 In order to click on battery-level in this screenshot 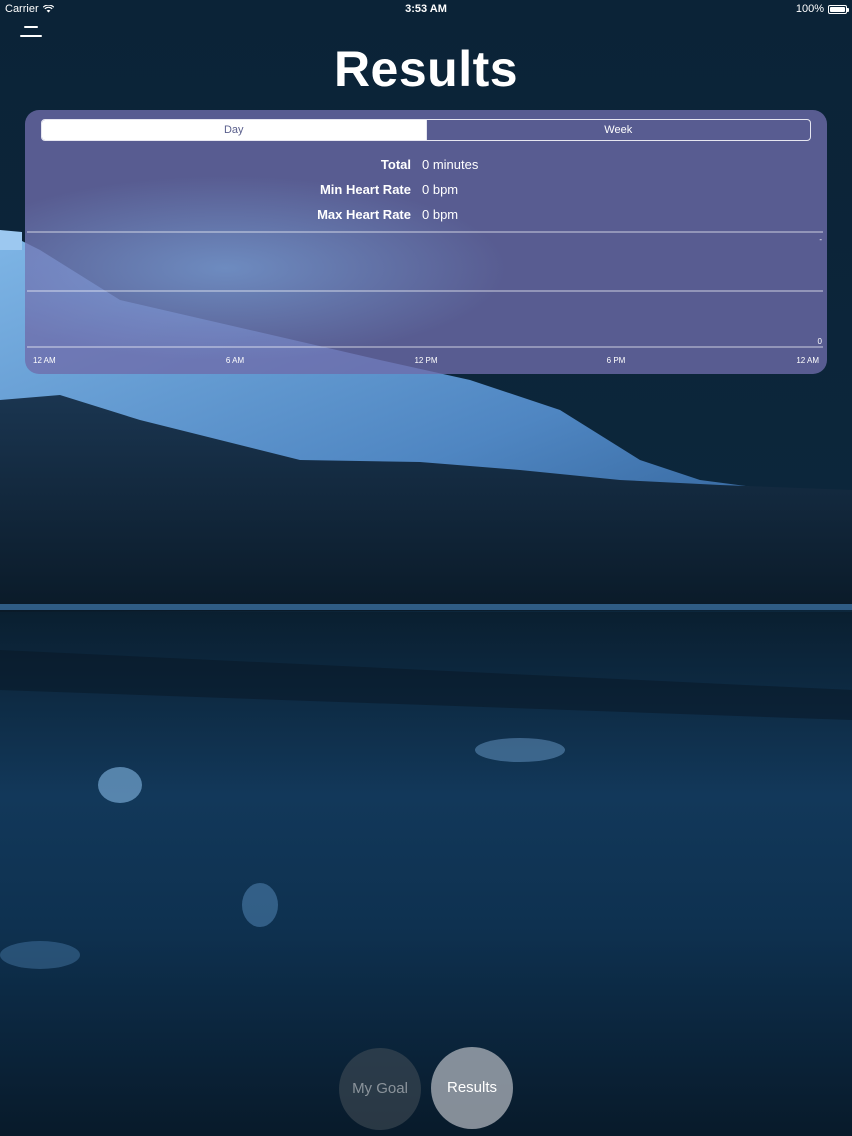, I will do `click(837, 9)`.